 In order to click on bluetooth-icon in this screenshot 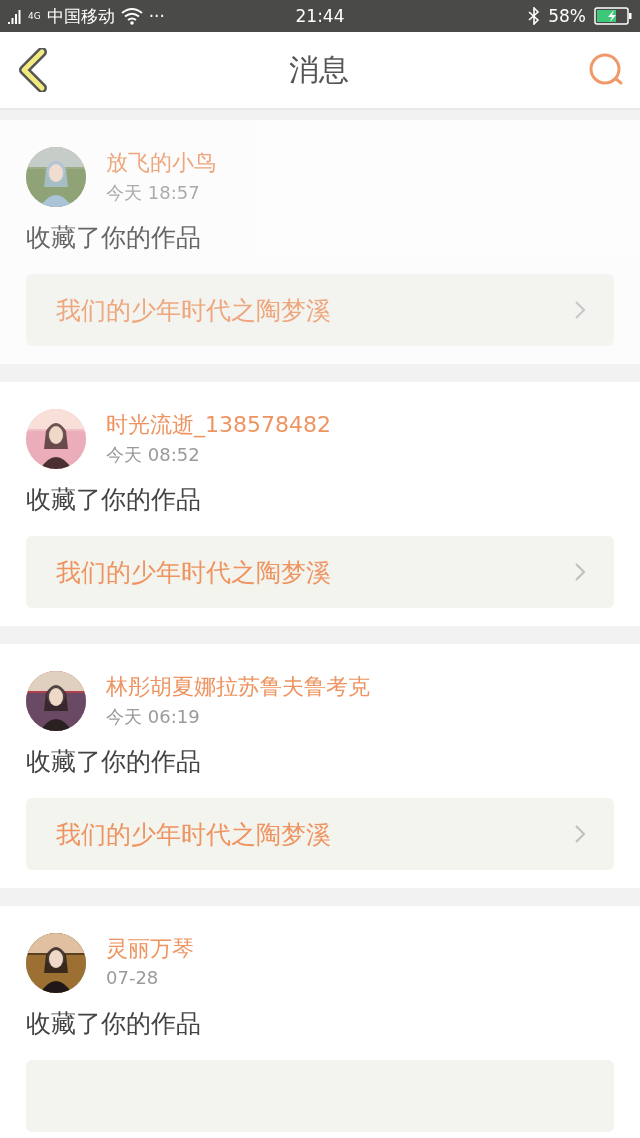, I will do `click(534, 16)`.